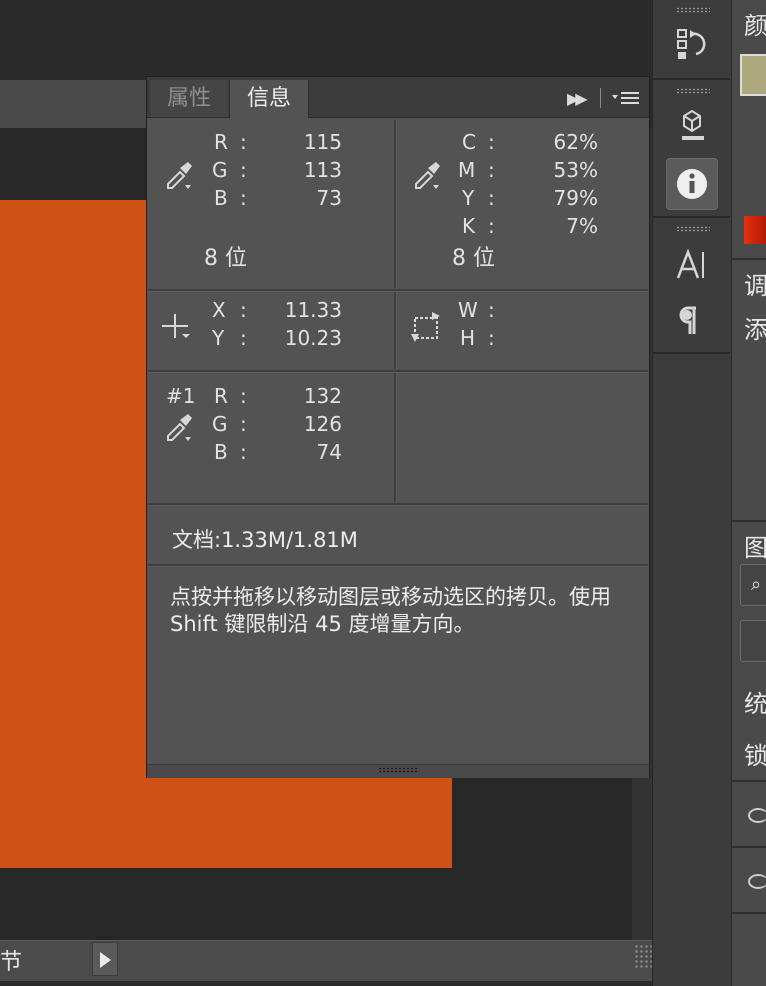 The image size is (766, 986). Describe the element at coordinates (692, 266) in the screenshot. I see `character-panel-icon` at that location.